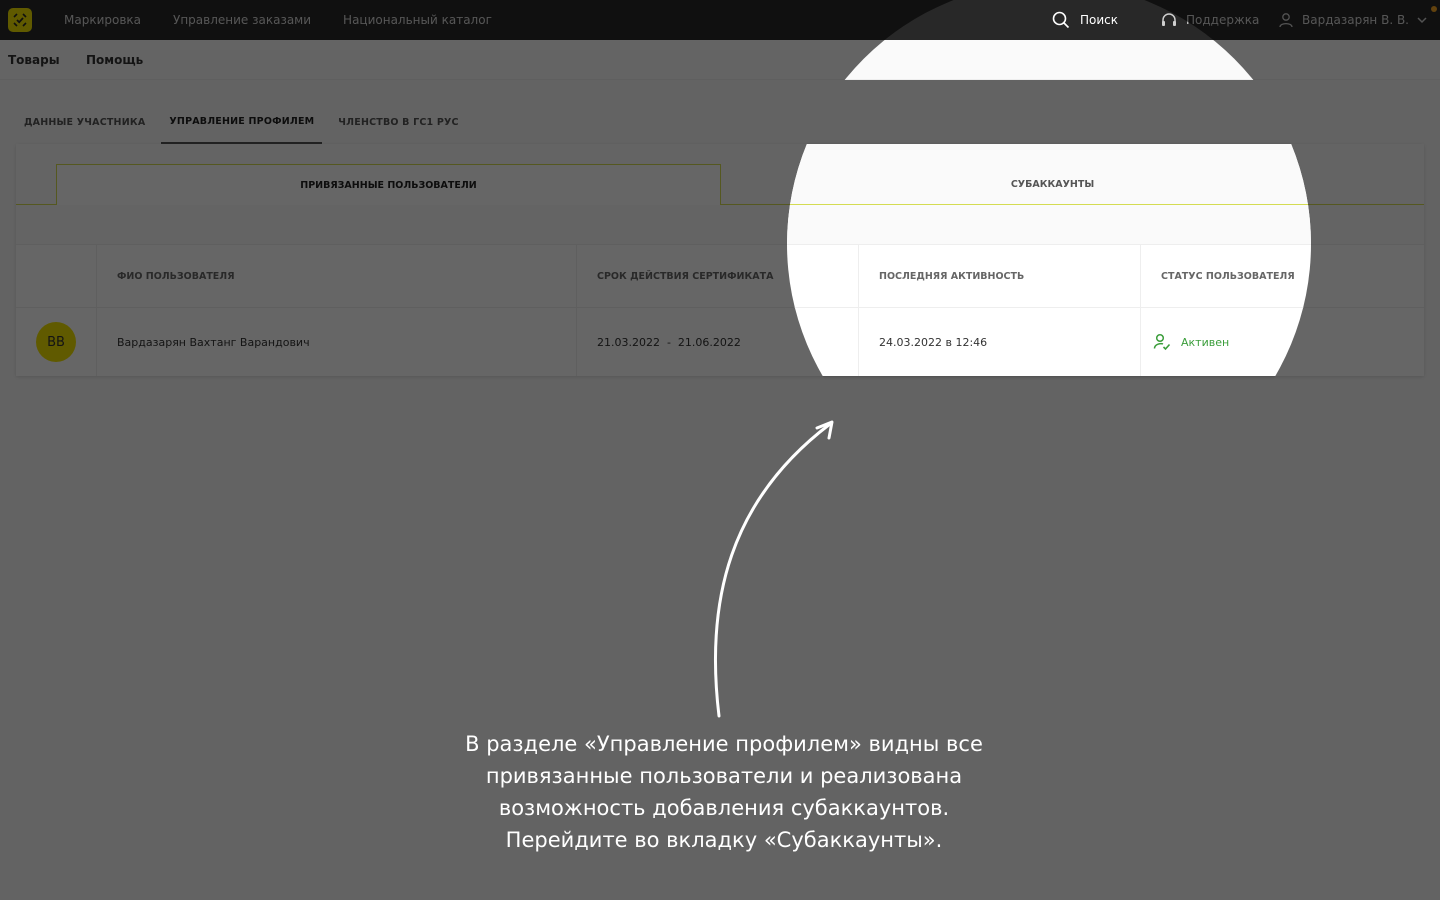 The width and height of the screenshot is (1440, 900). Describe the element at coordinates (1061, 20) in the screenshot. I see `search-icon` at that location.